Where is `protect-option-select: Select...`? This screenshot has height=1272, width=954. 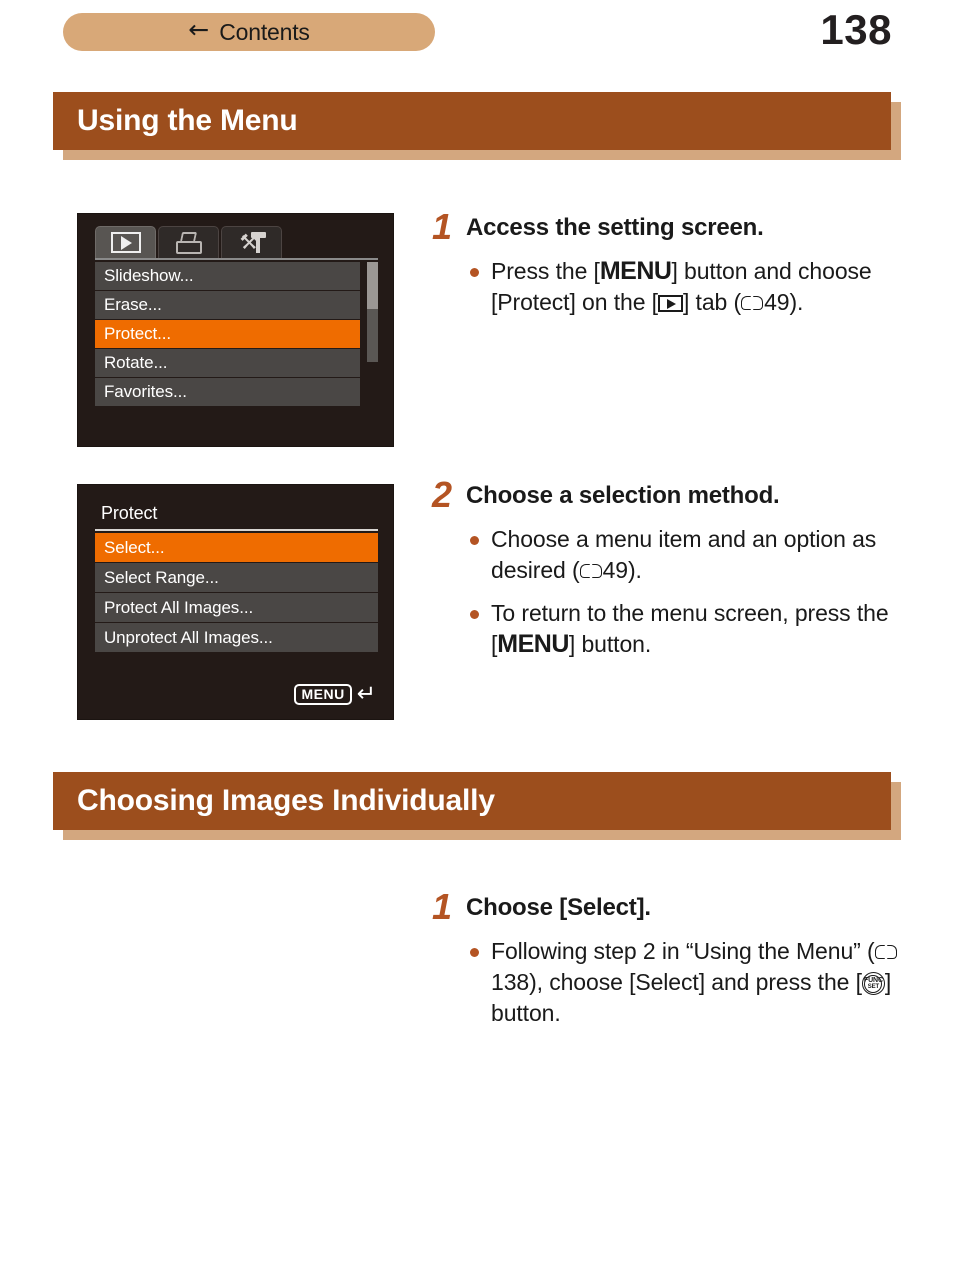
protect-option-select: Select... is located at coordinates (236, 548).